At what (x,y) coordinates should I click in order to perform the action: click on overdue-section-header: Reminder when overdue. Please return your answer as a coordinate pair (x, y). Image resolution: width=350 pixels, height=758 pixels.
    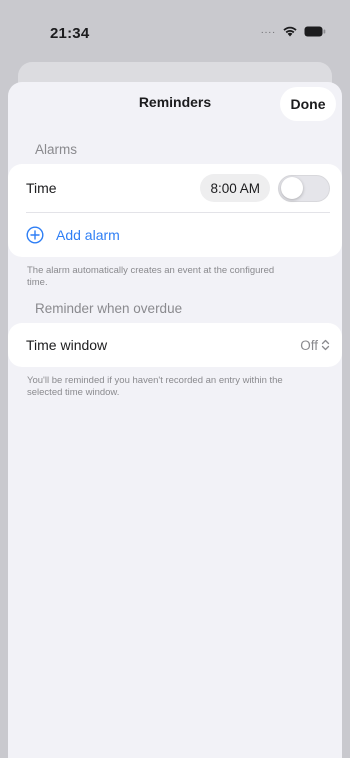
    Looking at the image, I should click on (109, 308).